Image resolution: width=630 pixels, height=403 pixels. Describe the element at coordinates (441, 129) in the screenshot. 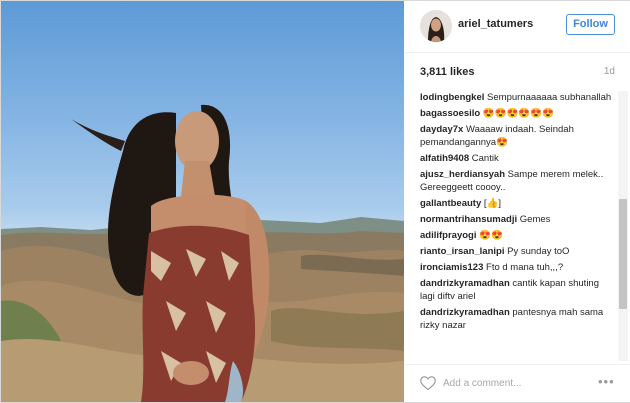

I see `comment-author: dayday7x` at that location.